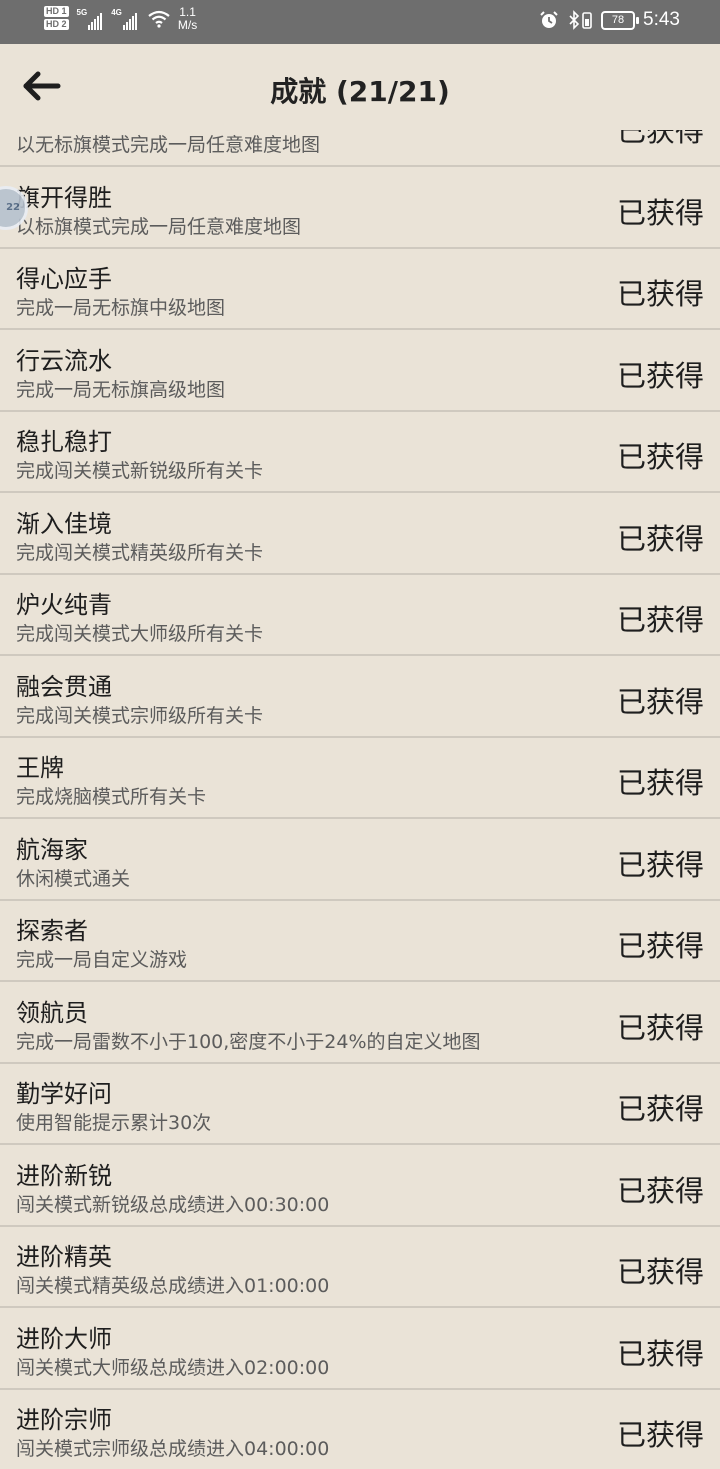  I want to click on achievement-name: 王牌, so click(40, 768).